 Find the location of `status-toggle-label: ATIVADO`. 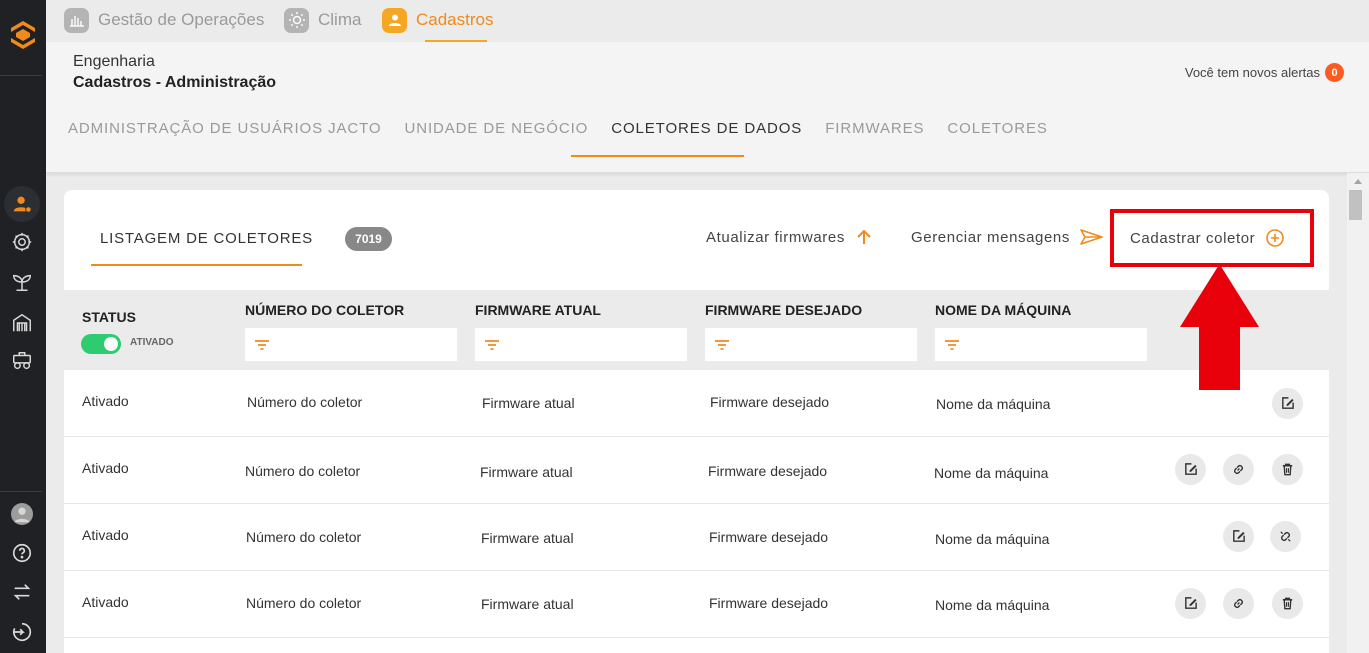

status-toggle-label: ATIVADO is located at coordinates (152, 342).